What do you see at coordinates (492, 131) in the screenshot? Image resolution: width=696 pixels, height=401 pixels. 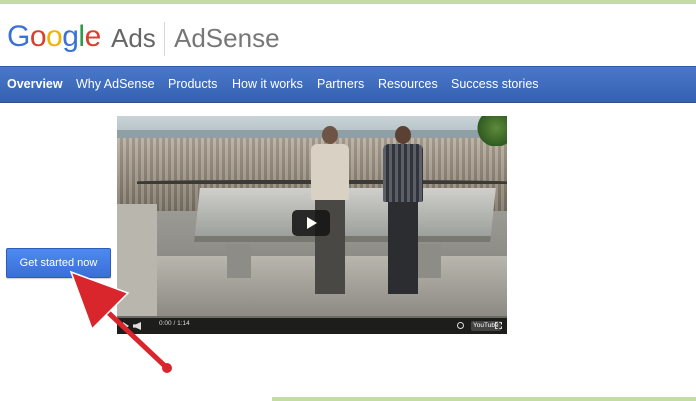 I see `video-tree` at bounding box center [492, 131].